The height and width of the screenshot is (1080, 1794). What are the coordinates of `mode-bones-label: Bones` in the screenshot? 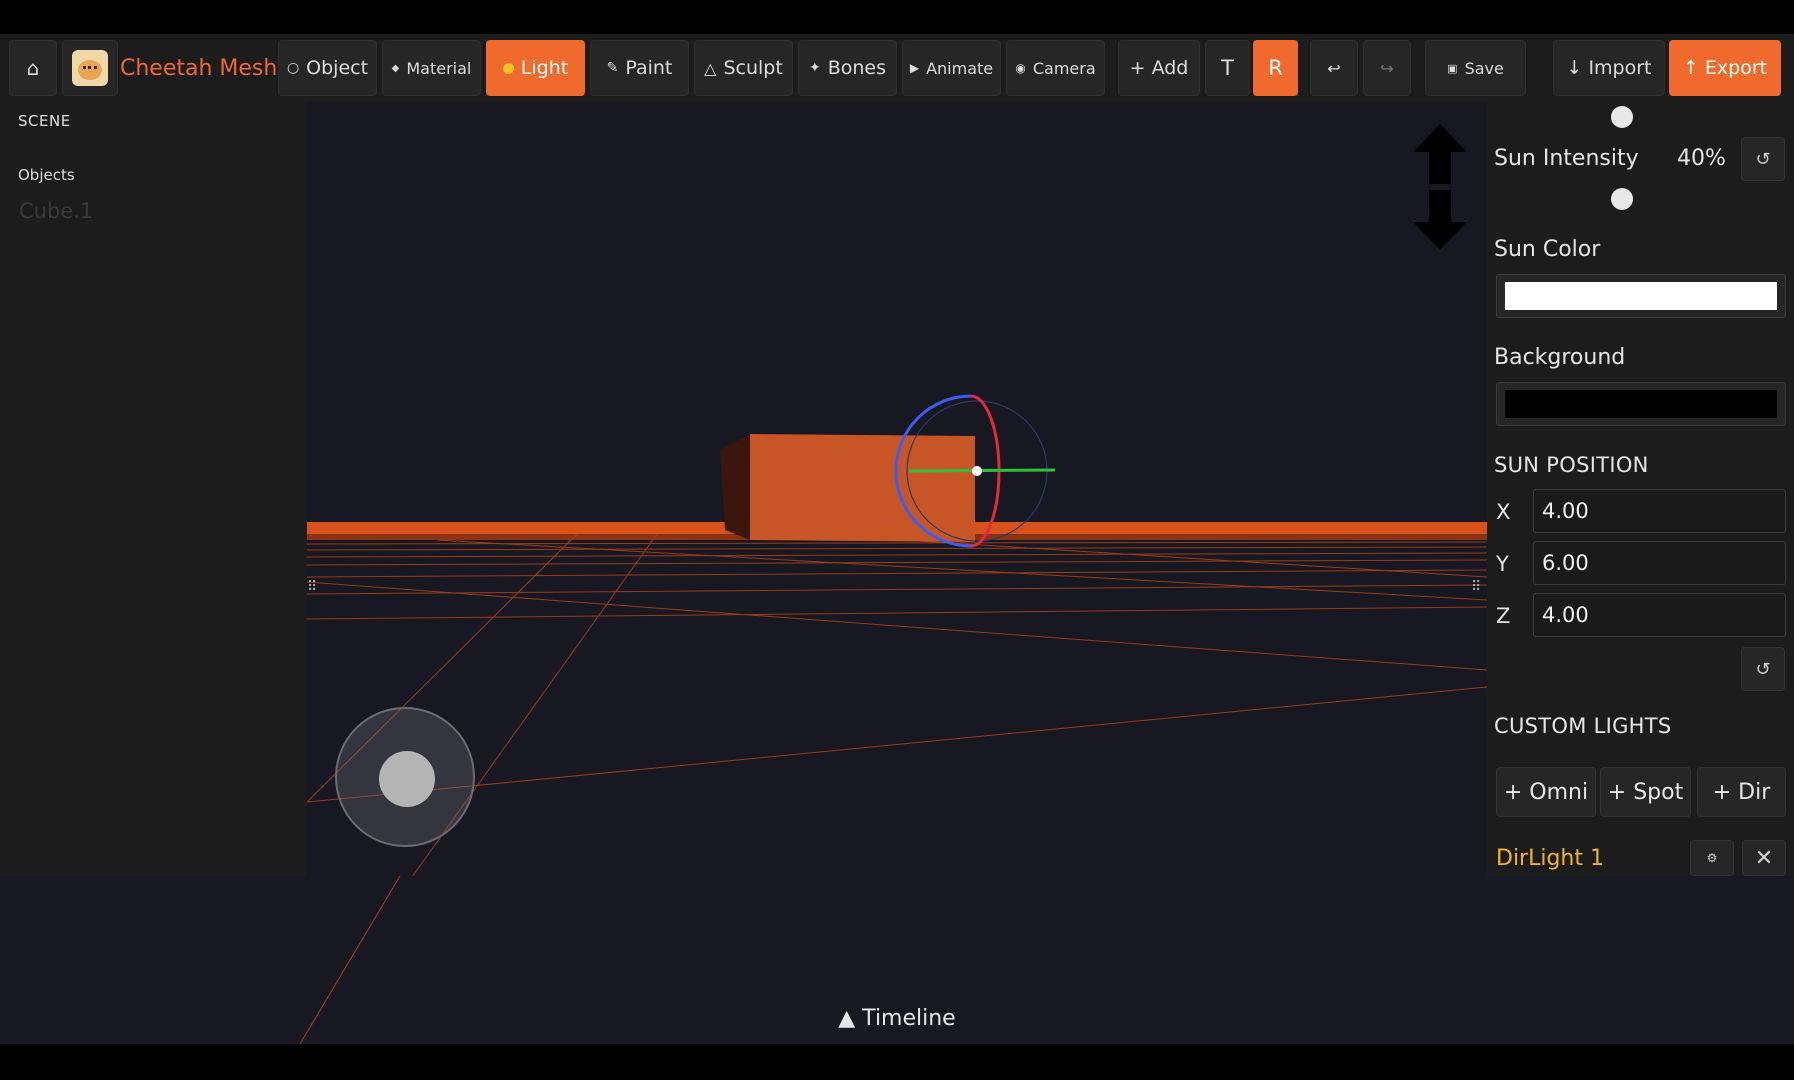 It's located at (857, 68).